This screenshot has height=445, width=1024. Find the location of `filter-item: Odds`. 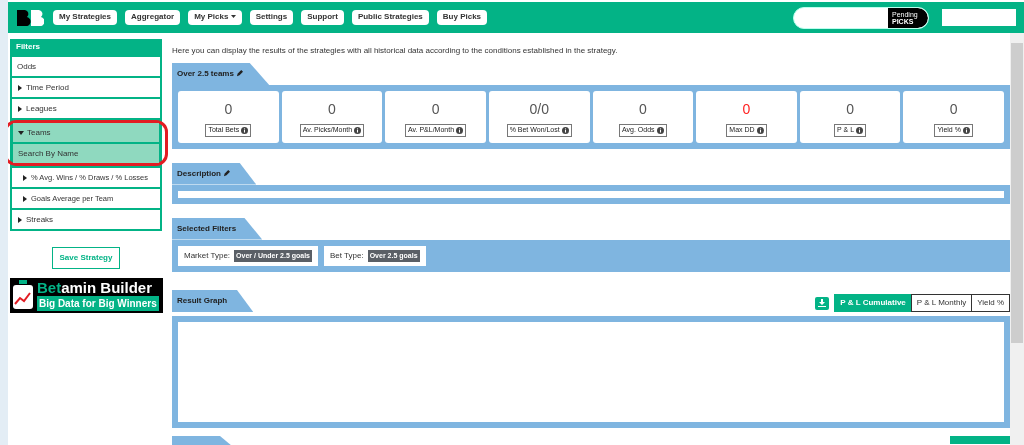

filter-item: Odds is located at coordinates (86, 66).